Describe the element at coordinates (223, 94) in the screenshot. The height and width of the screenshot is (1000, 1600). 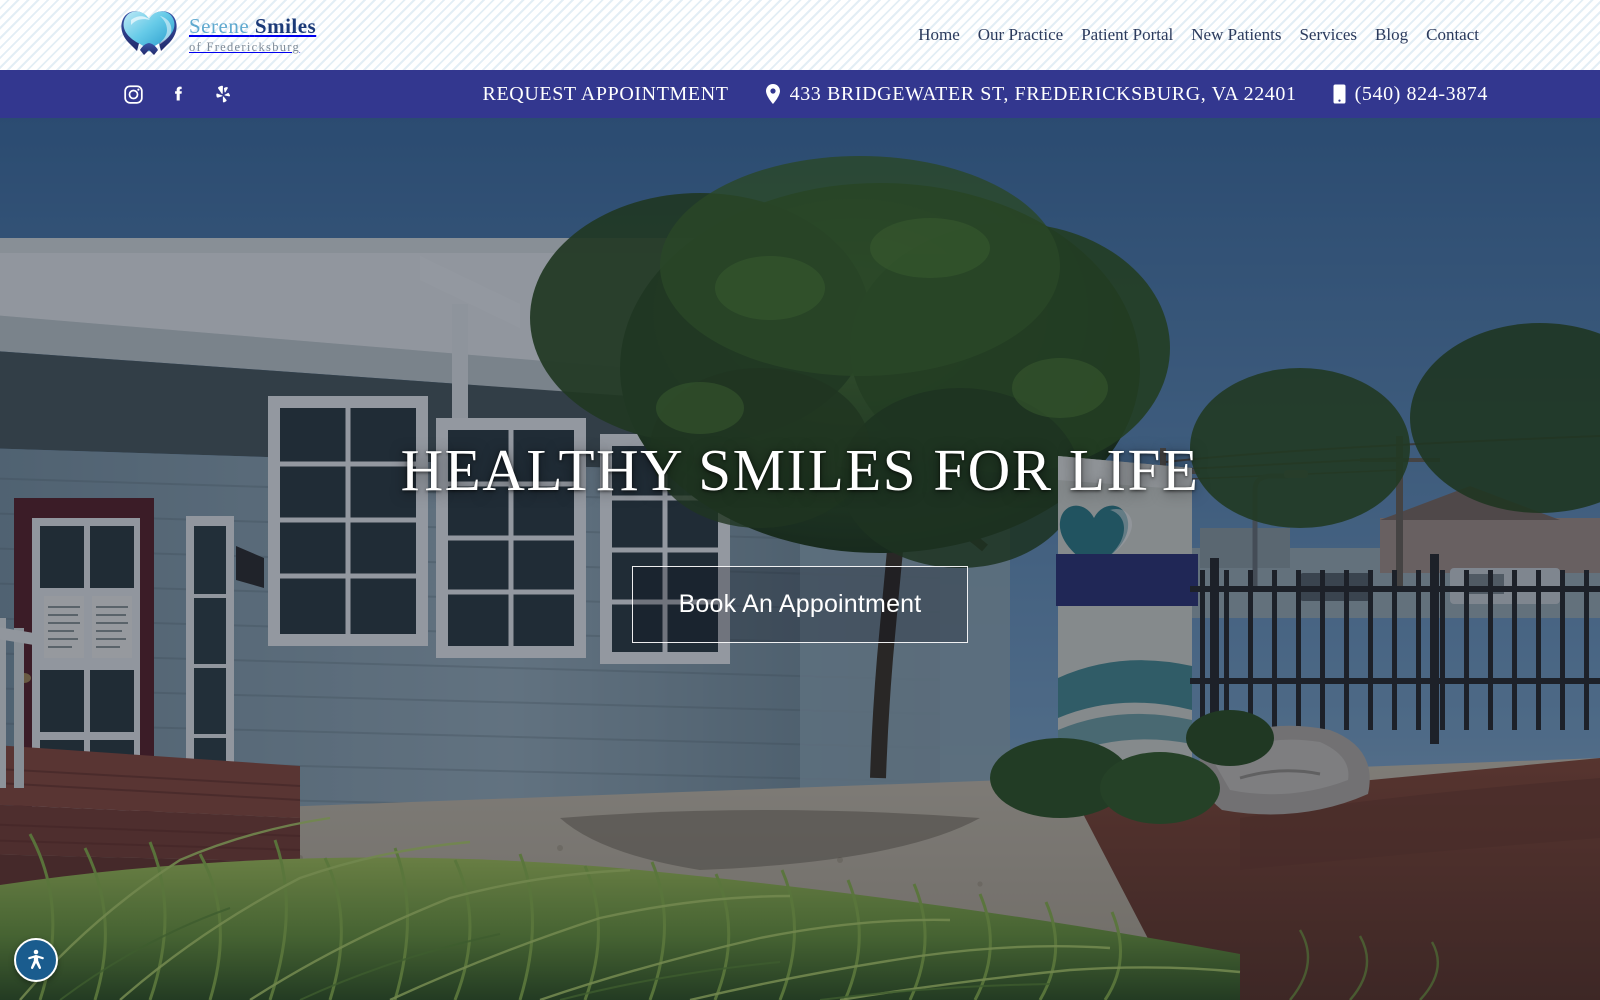
I see `yelp-icon` at that location.